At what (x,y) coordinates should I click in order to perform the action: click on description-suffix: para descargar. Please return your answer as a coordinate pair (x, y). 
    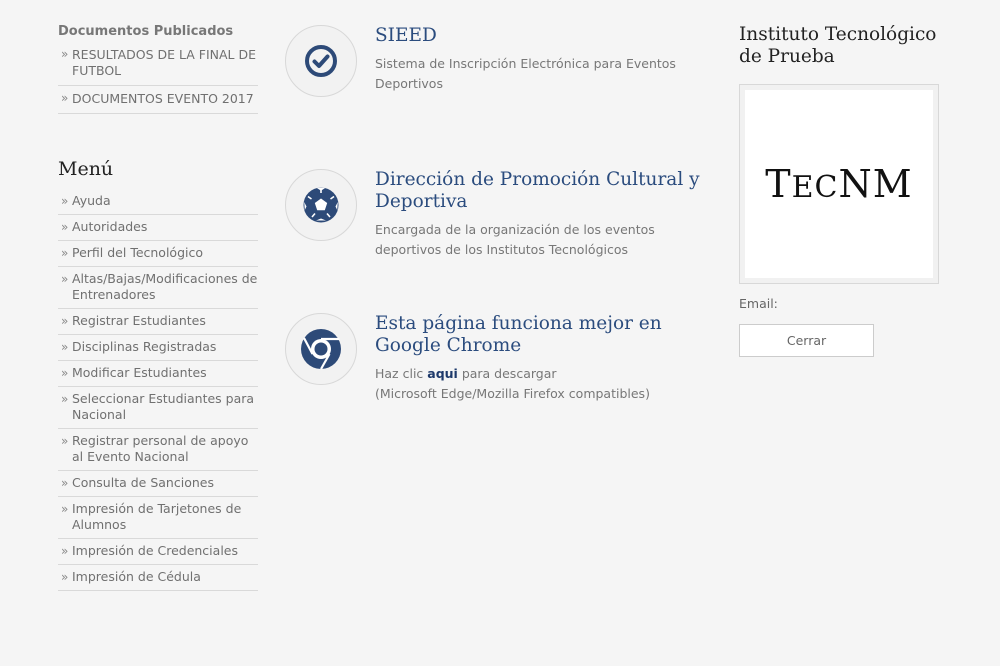
    Looking at the image, I should click on (507, 373).